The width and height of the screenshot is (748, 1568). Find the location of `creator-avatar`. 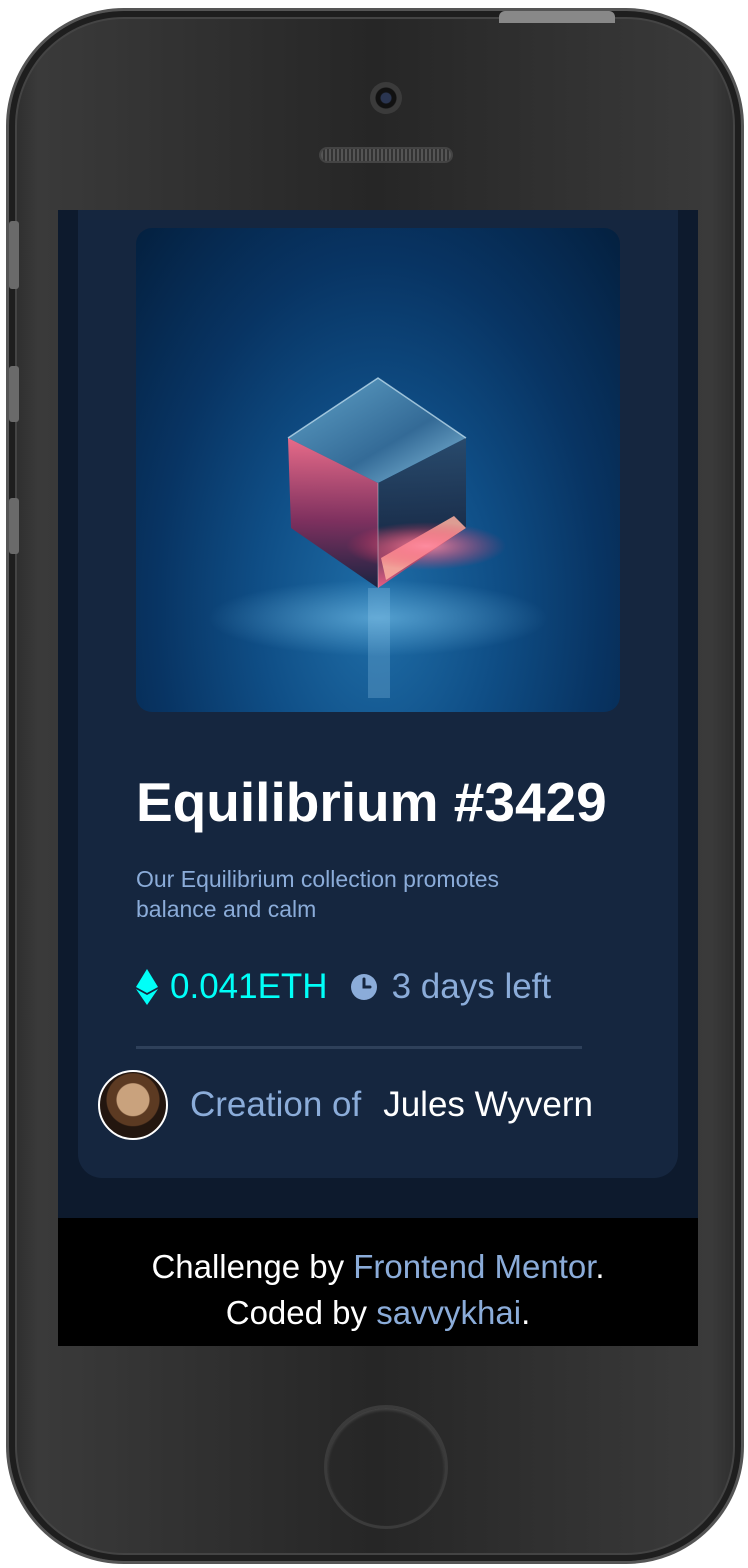

creator-avatar is located at coordinates (133, 1105).